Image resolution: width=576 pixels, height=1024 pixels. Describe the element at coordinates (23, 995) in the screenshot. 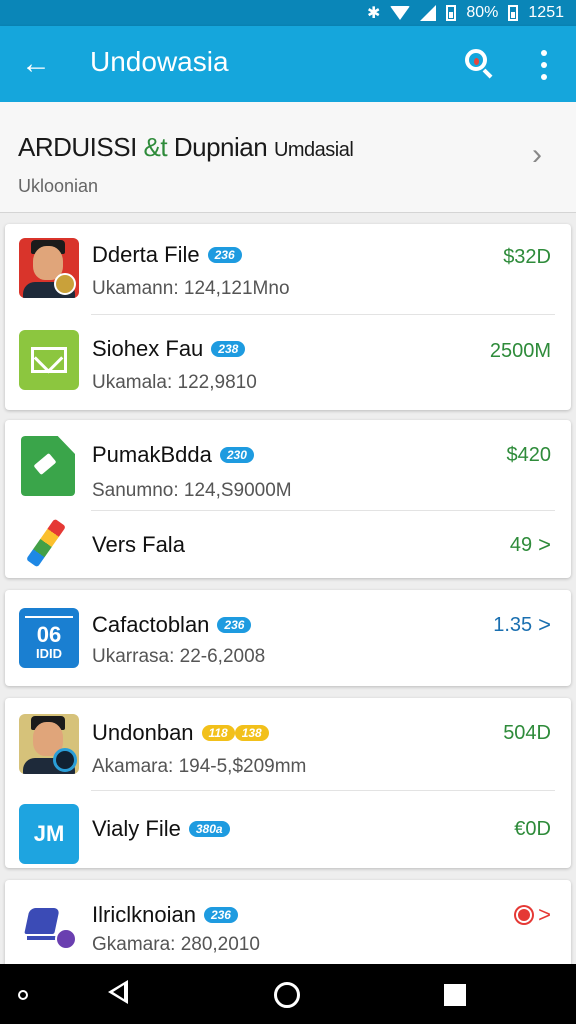

I see `nav-dot-icon` at that location.